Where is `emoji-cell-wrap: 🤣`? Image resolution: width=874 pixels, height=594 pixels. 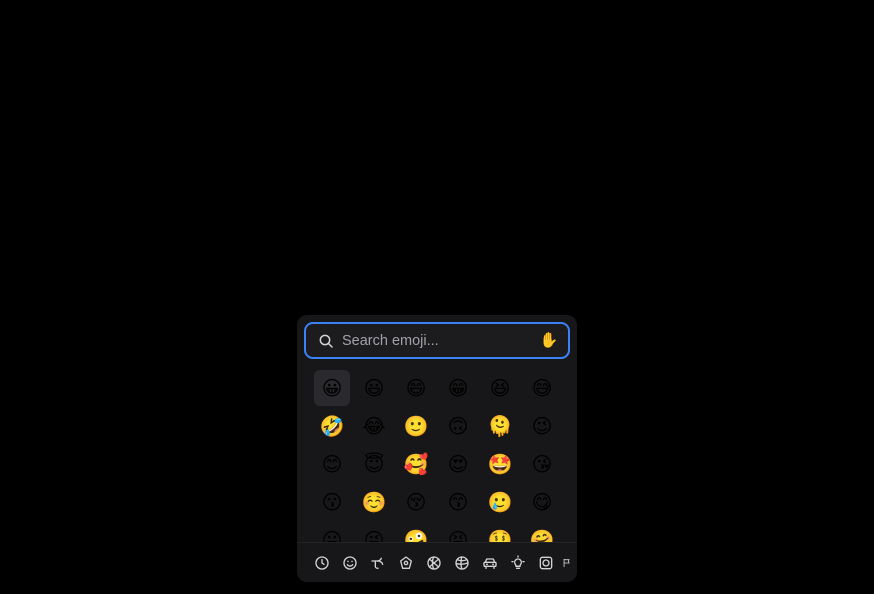
emoji-cell-wrap: 🤣 is located at coordinates (334, 427).